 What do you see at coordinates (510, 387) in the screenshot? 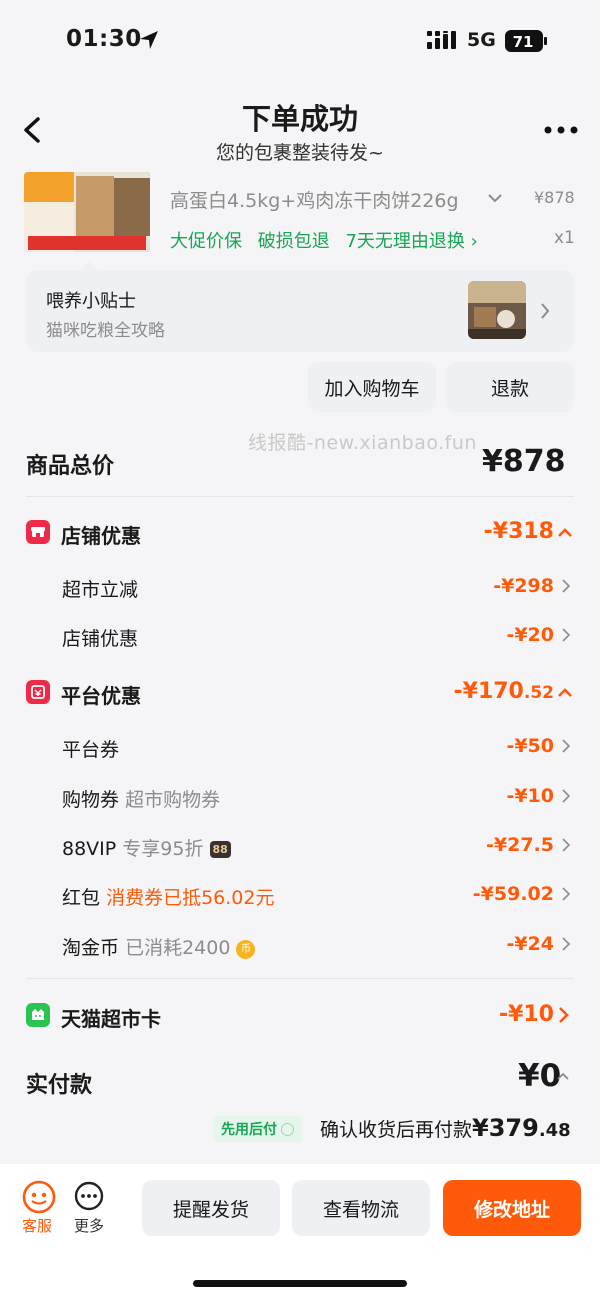
I see `refund-button: 退款` at bounding box center [510, 387].